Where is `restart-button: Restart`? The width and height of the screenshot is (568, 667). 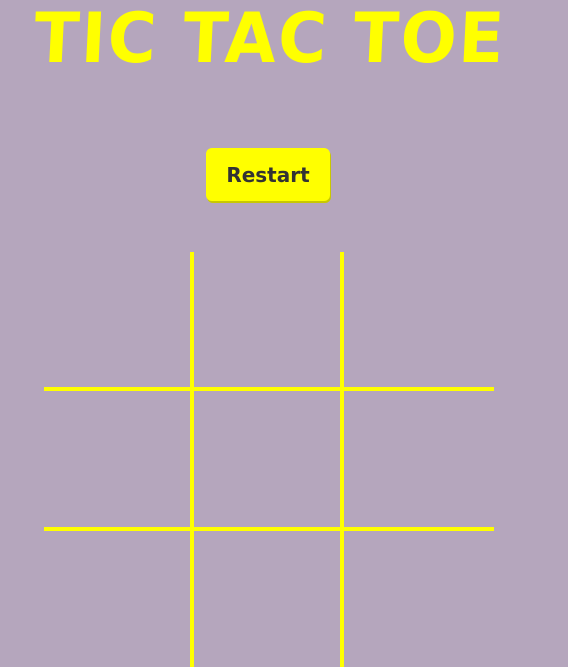
restart-button: Restart is located at coordinates (268, 174).